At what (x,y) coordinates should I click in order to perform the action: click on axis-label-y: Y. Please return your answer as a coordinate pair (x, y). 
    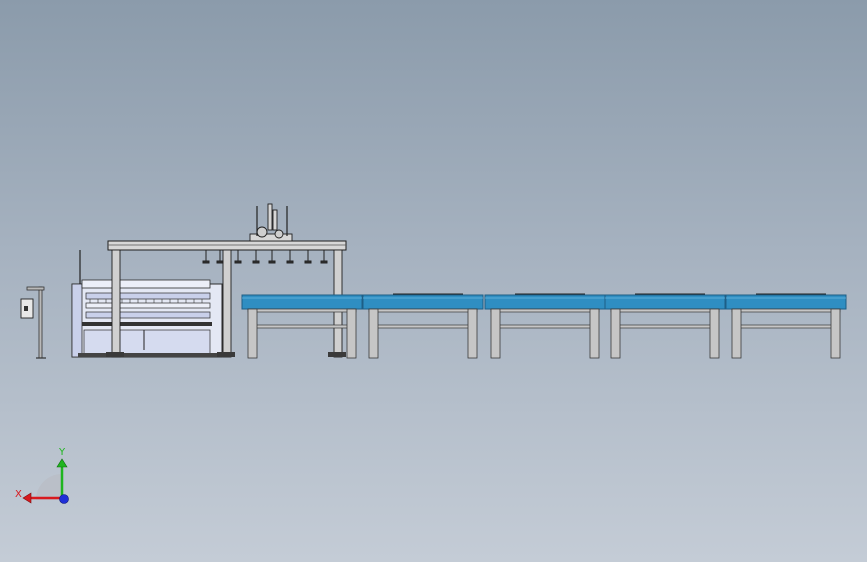
    Looking at the image, I should click on (62, 452).